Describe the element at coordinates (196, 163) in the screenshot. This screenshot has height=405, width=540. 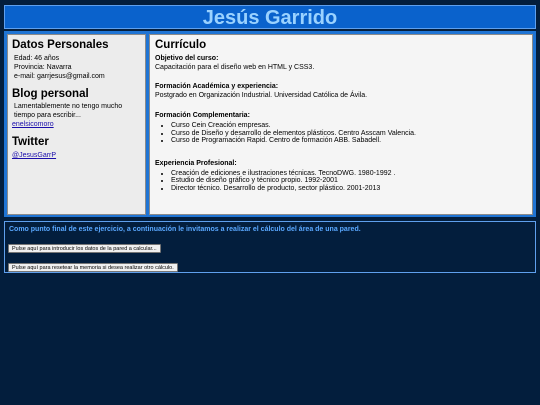
I see `experience-label: Experiencia Profesional:` at that location.